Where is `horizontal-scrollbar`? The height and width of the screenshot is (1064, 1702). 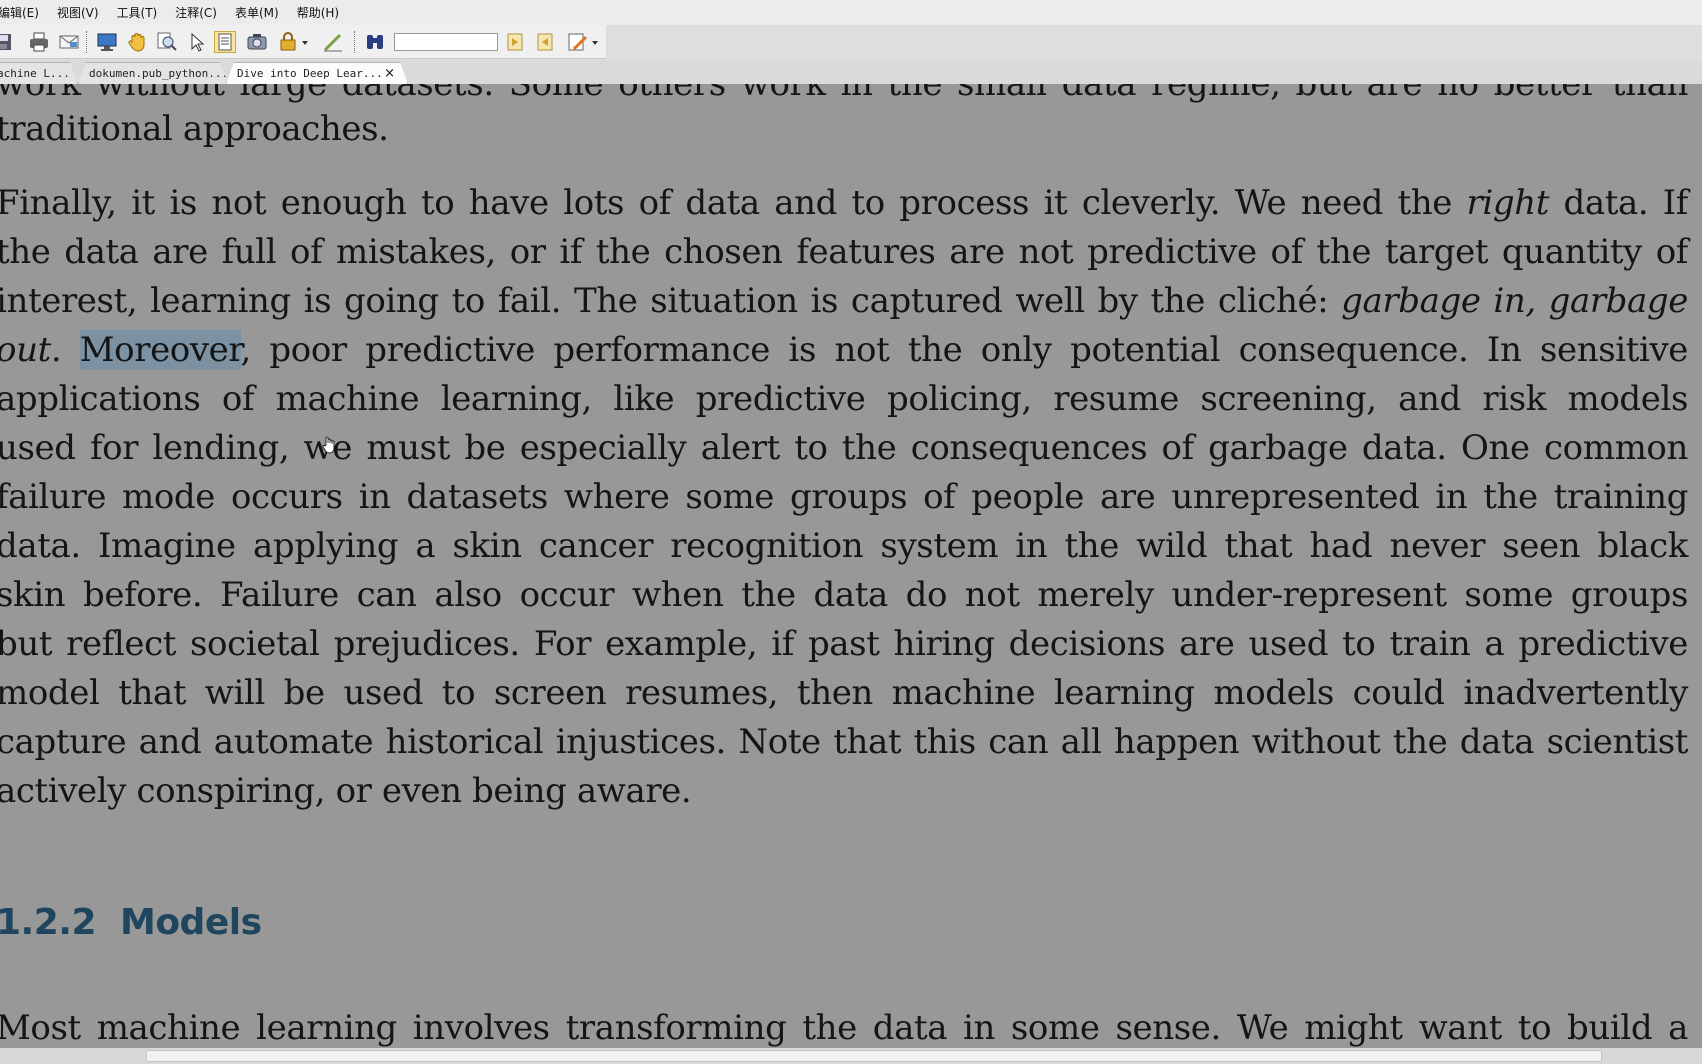
horizontal-scrollbar is located at coordinates (851, 1056).